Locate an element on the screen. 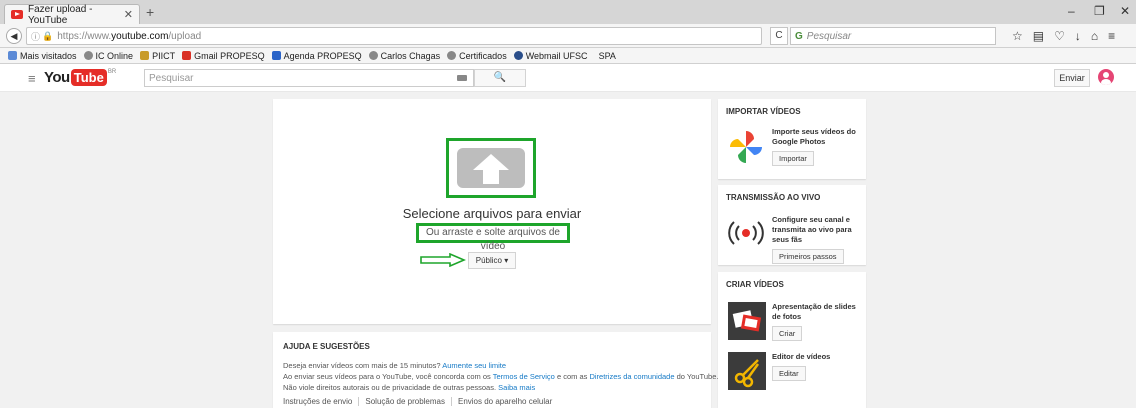 This screenshot has width=1136, height=408. restore-button: ❐ is located at coordinates (1099, 11).